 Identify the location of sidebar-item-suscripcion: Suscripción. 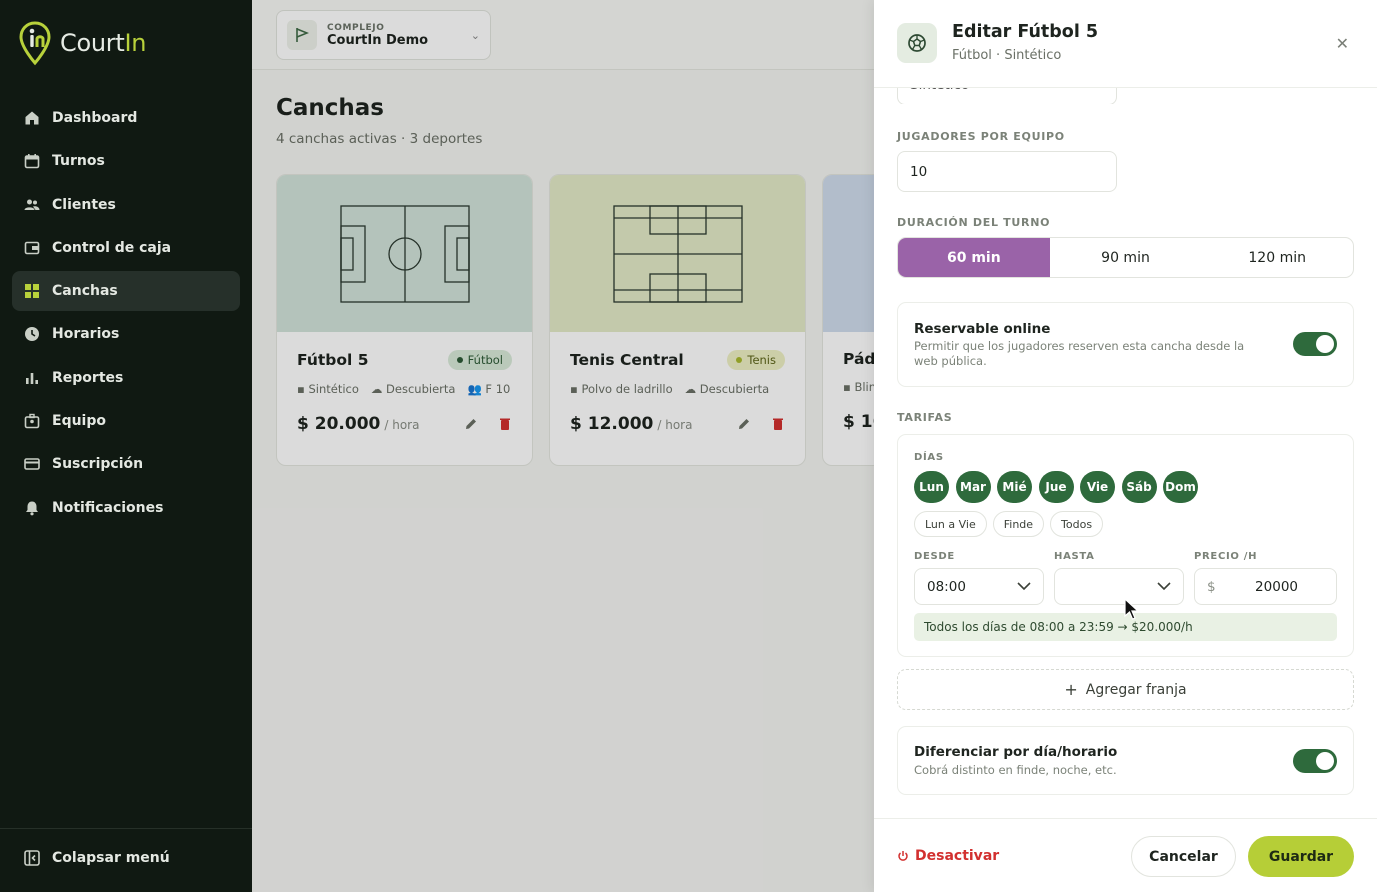
(126, 464).